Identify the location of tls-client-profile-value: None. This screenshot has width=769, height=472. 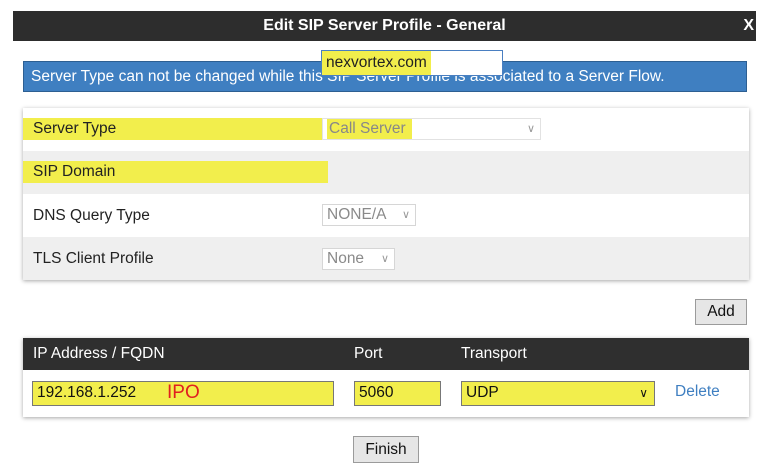
(346, 258).